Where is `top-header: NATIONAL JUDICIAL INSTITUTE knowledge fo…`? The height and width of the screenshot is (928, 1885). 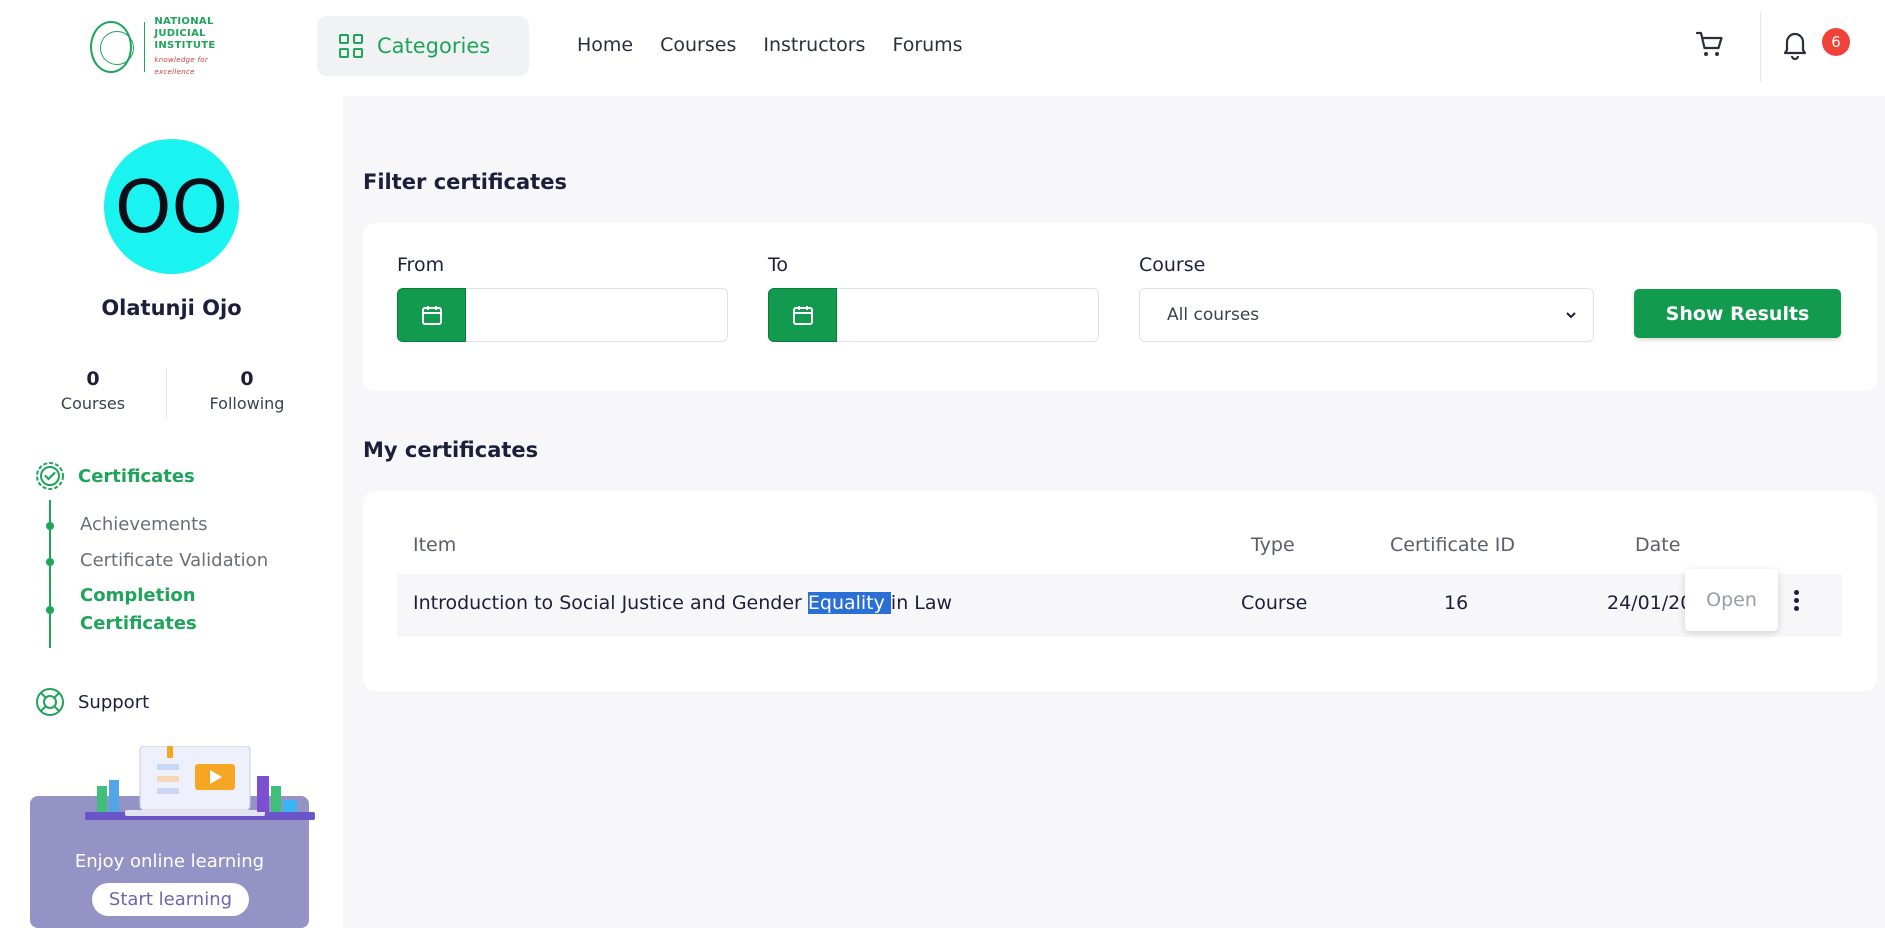
top-header: NATIONAL JUDICIAL INSTITUTE knowledge fo… is located at coordinates (942, 48).